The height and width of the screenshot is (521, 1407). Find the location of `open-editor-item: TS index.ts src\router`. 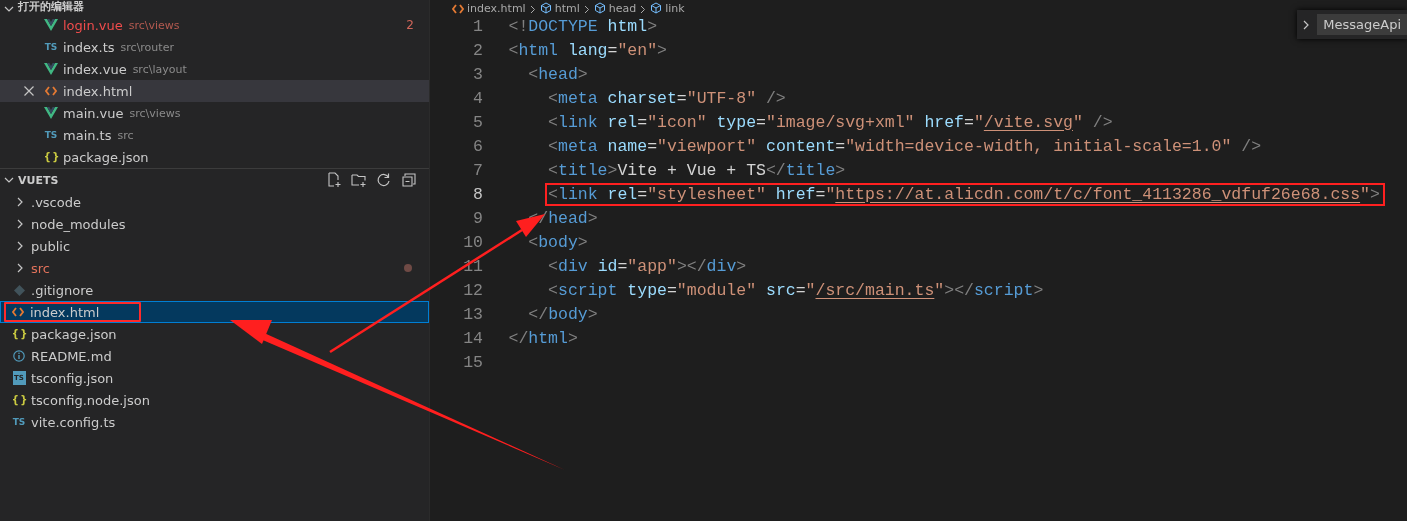

open-editor-item: TS index.ts src\router is located at coordinates (214, 47).